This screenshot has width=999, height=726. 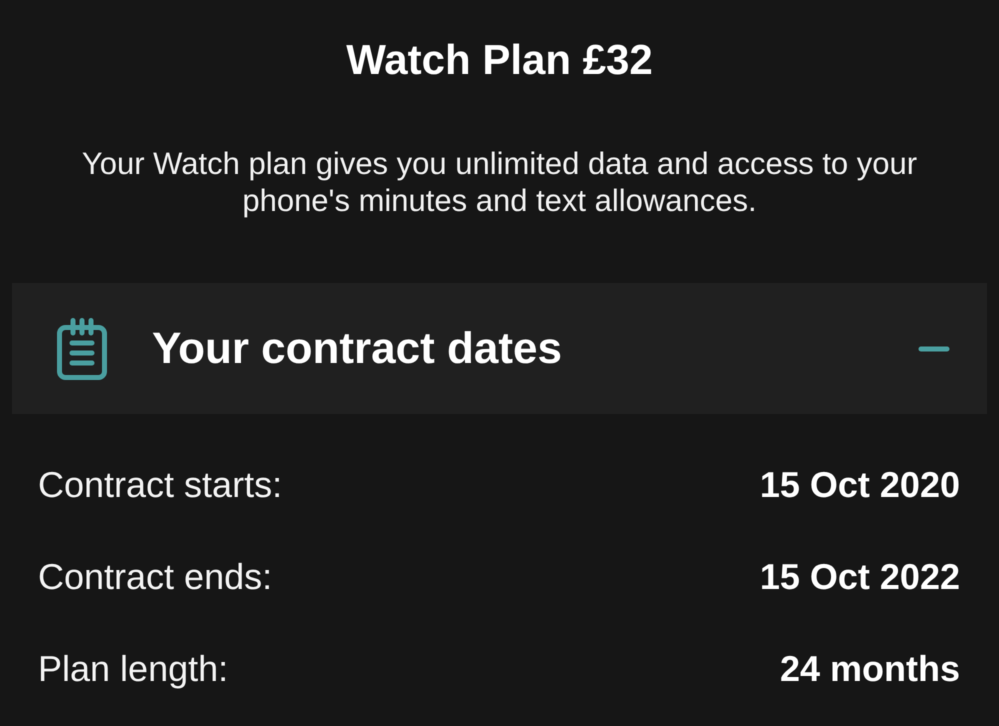 I want to click on detail-label: Contract ends:, so click(x=155, y=577).